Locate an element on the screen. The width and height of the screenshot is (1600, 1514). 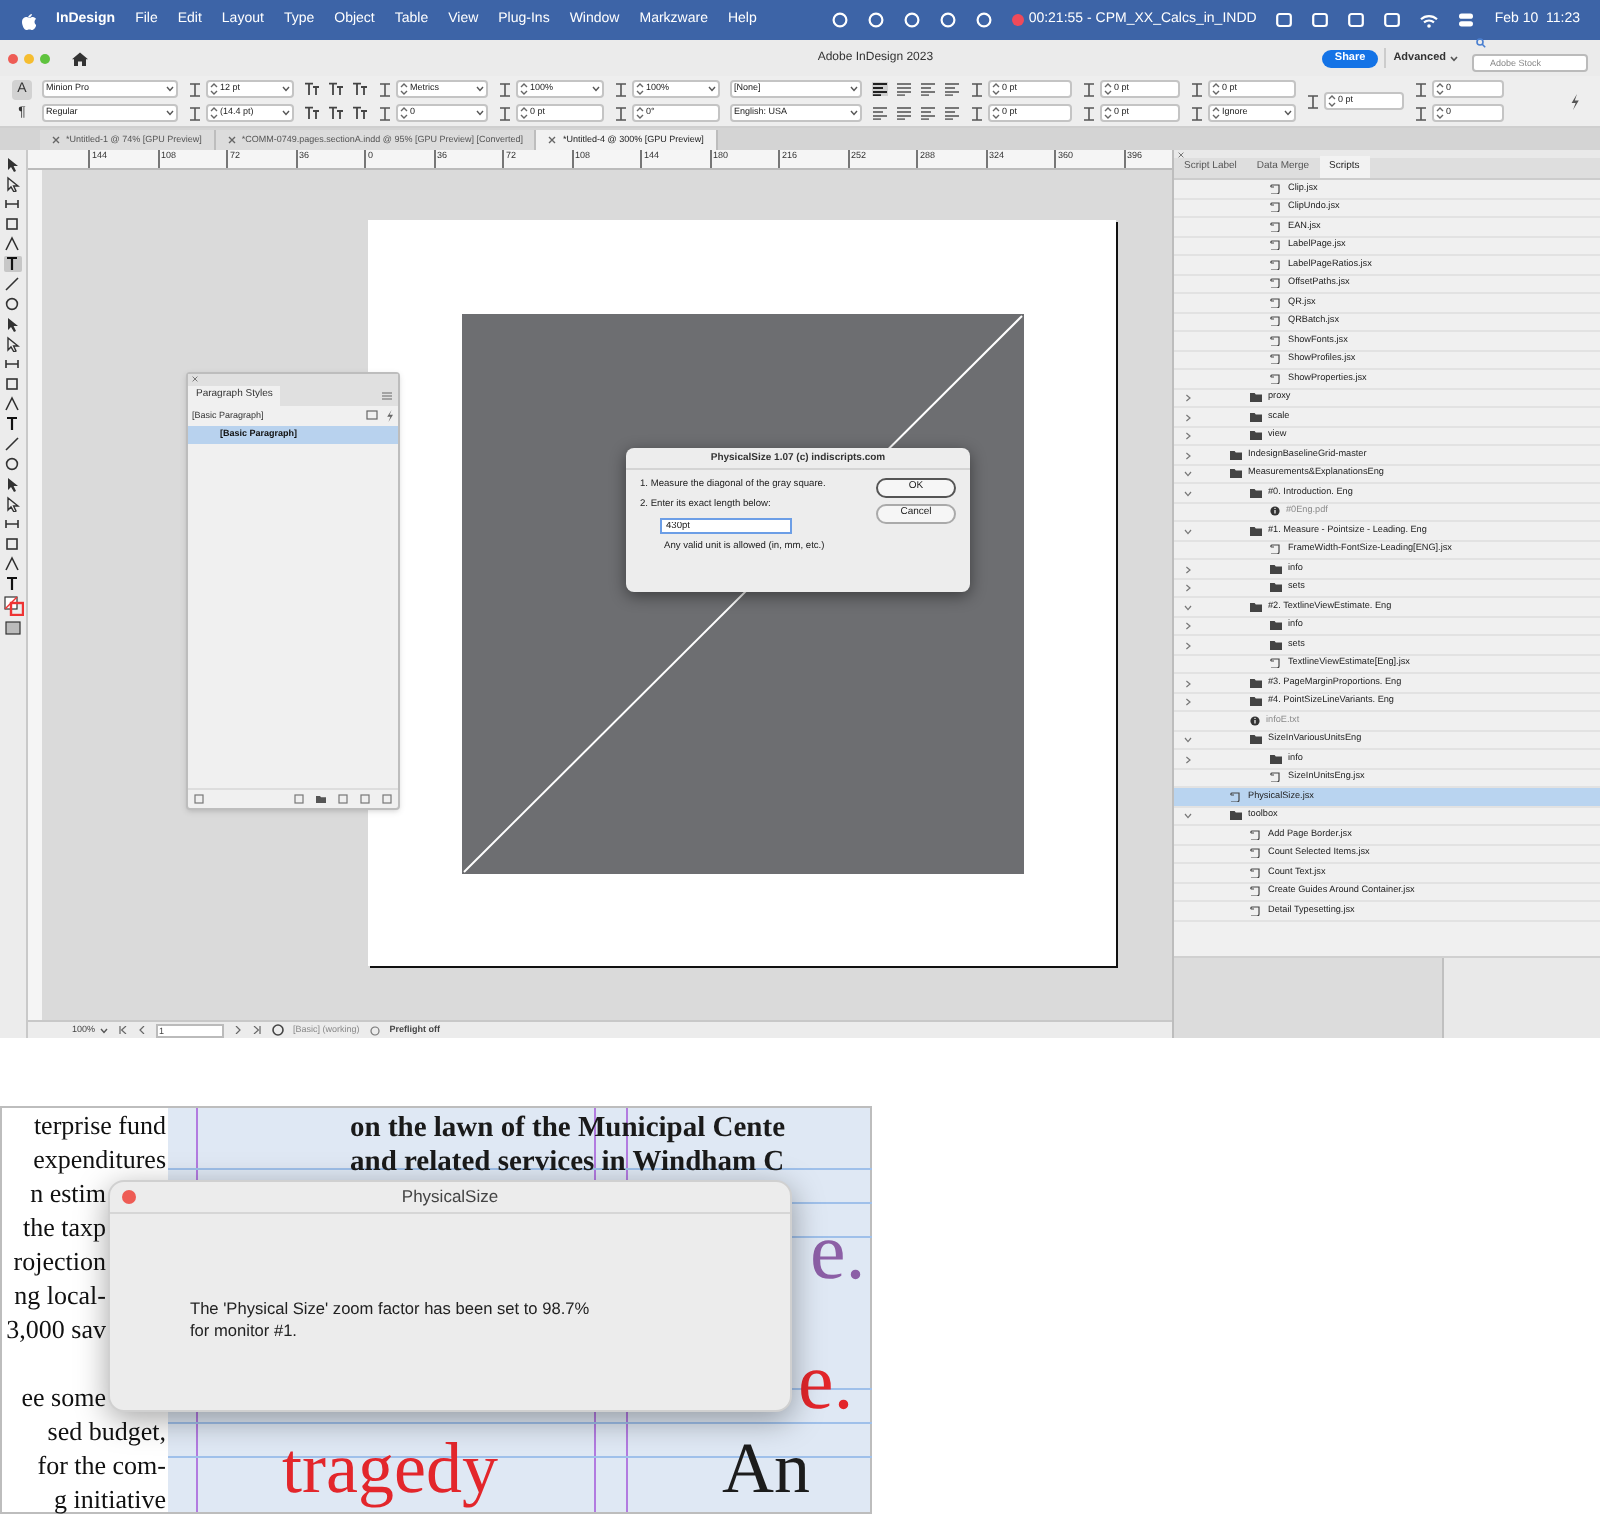
apple-icon is located at coordinates (28, 20).